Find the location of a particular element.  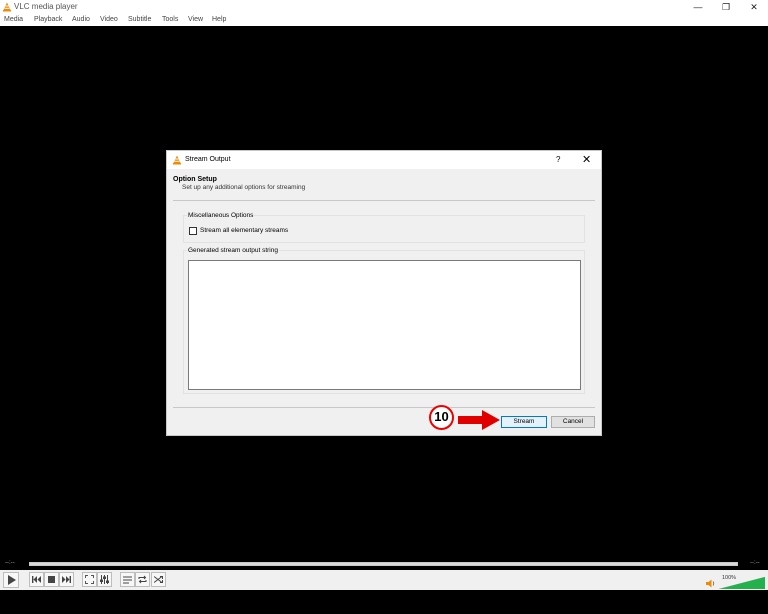

playlist-icon is located at coordinates (127, 579).